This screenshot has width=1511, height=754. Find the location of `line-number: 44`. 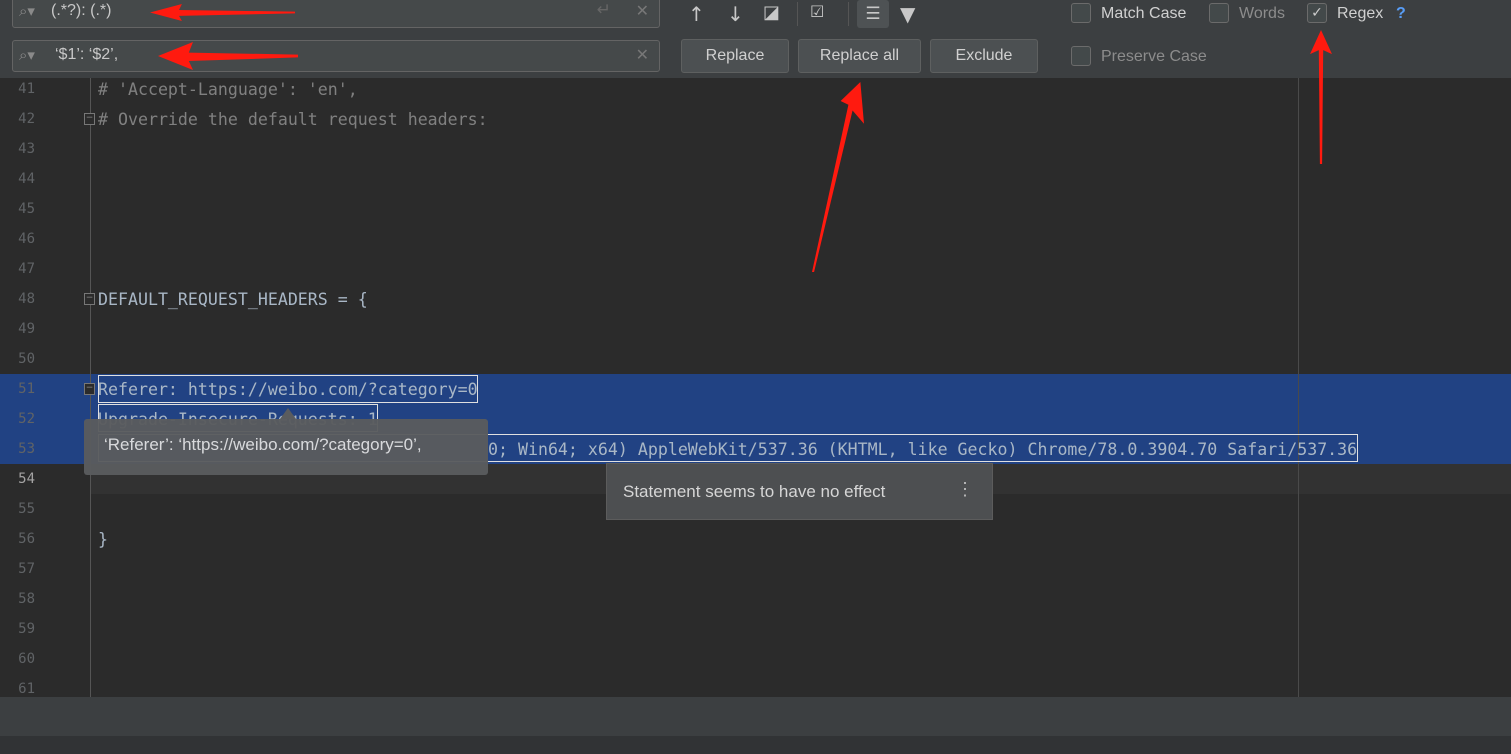

line-number: 44 is located at coordinates (26, 179).